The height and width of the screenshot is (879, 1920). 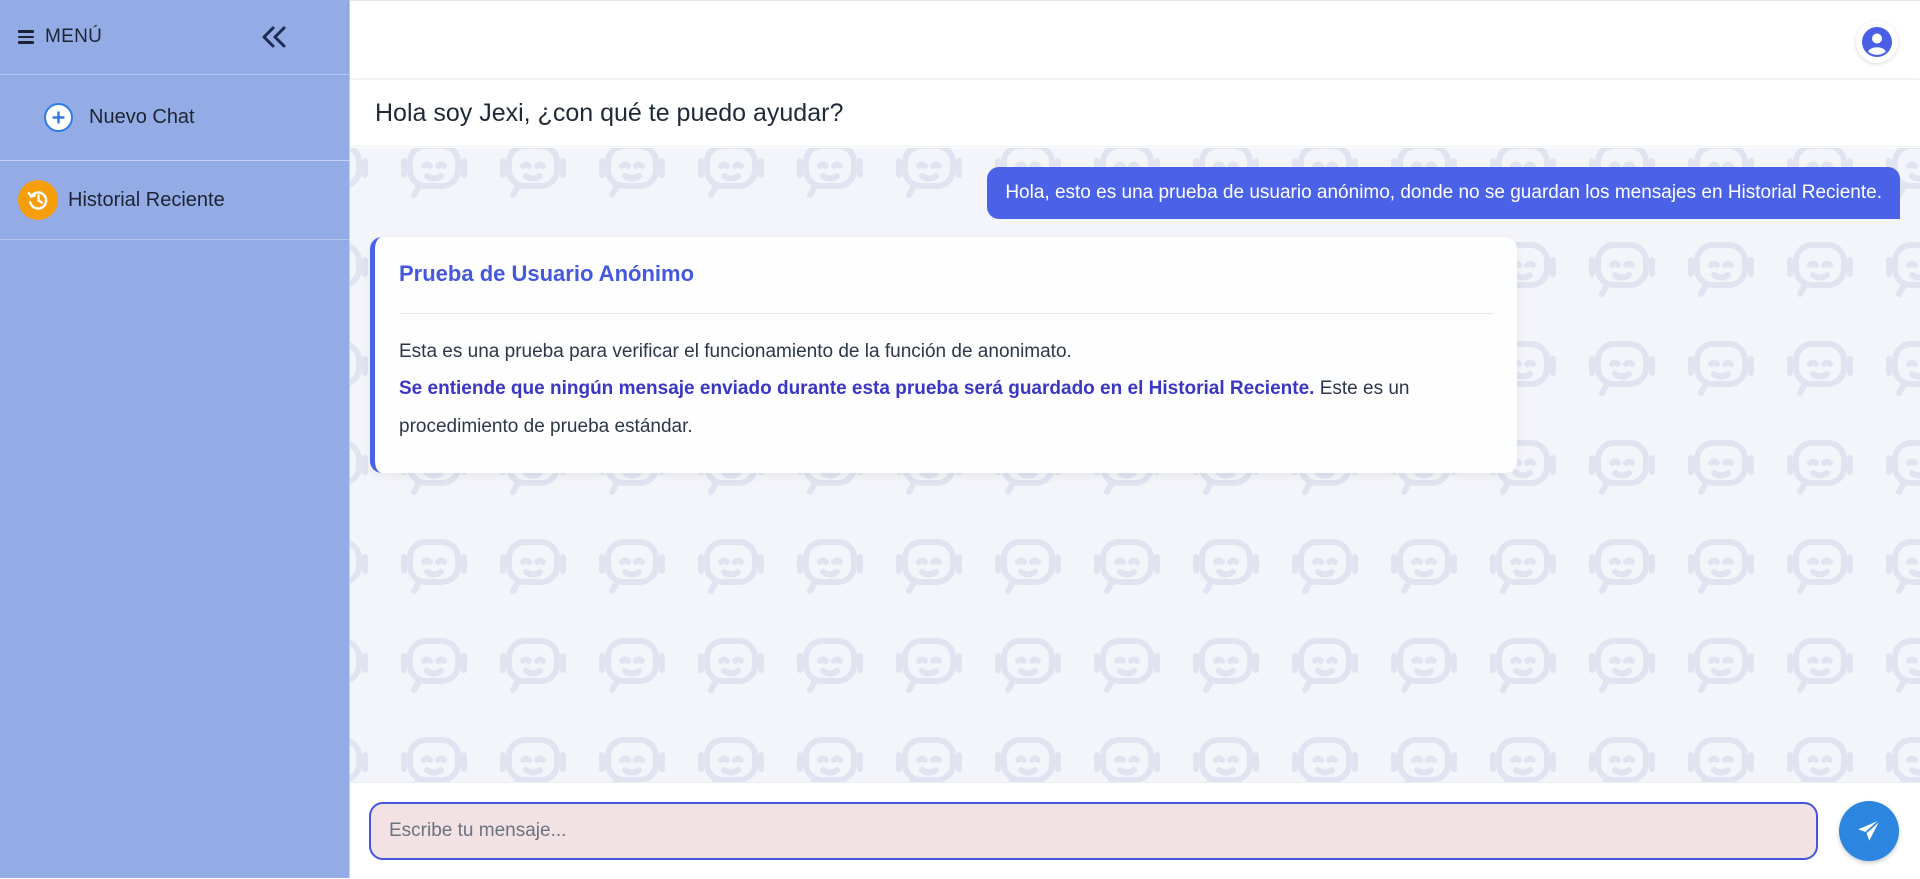 I want to click on composer-bar, so click(x=1135, y=830).